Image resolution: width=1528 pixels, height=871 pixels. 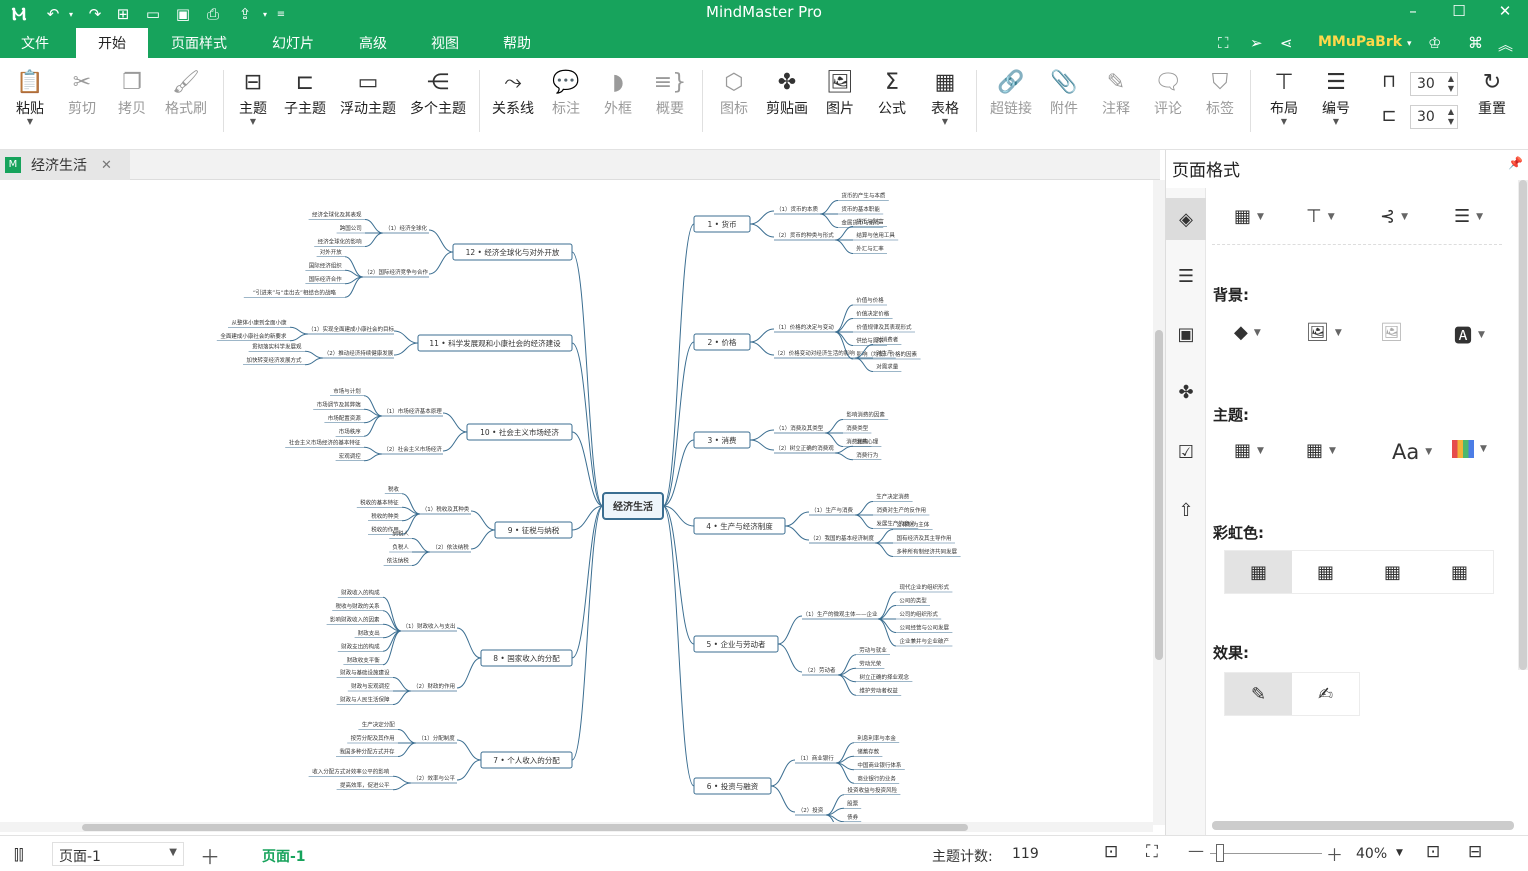 What do you see at coordinates (840, 93) in the screenshot?
I see `picture-button: 🖼 图片` at bounding box center [840, 93].